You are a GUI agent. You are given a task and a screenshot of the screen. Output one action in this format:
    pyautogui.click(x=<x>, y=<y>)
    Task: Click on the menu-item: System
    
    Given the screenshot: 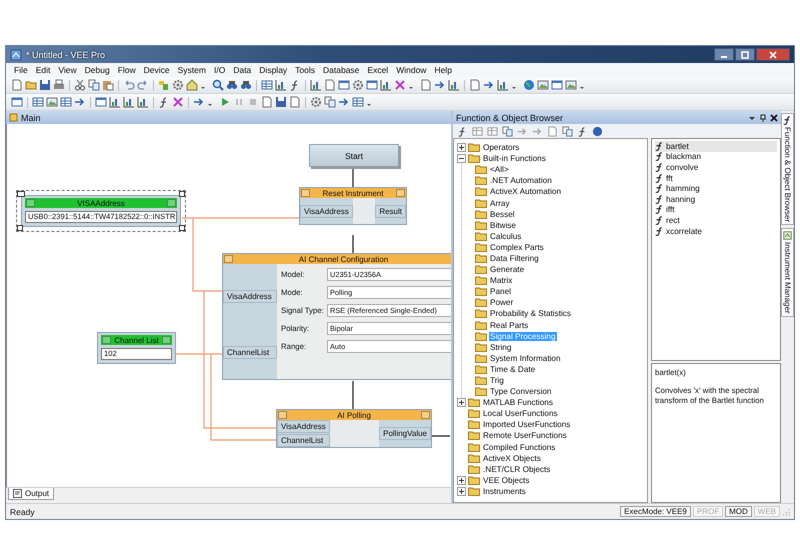 What is the action you would take?
    pyautogui.click(x=192, y=70)
    